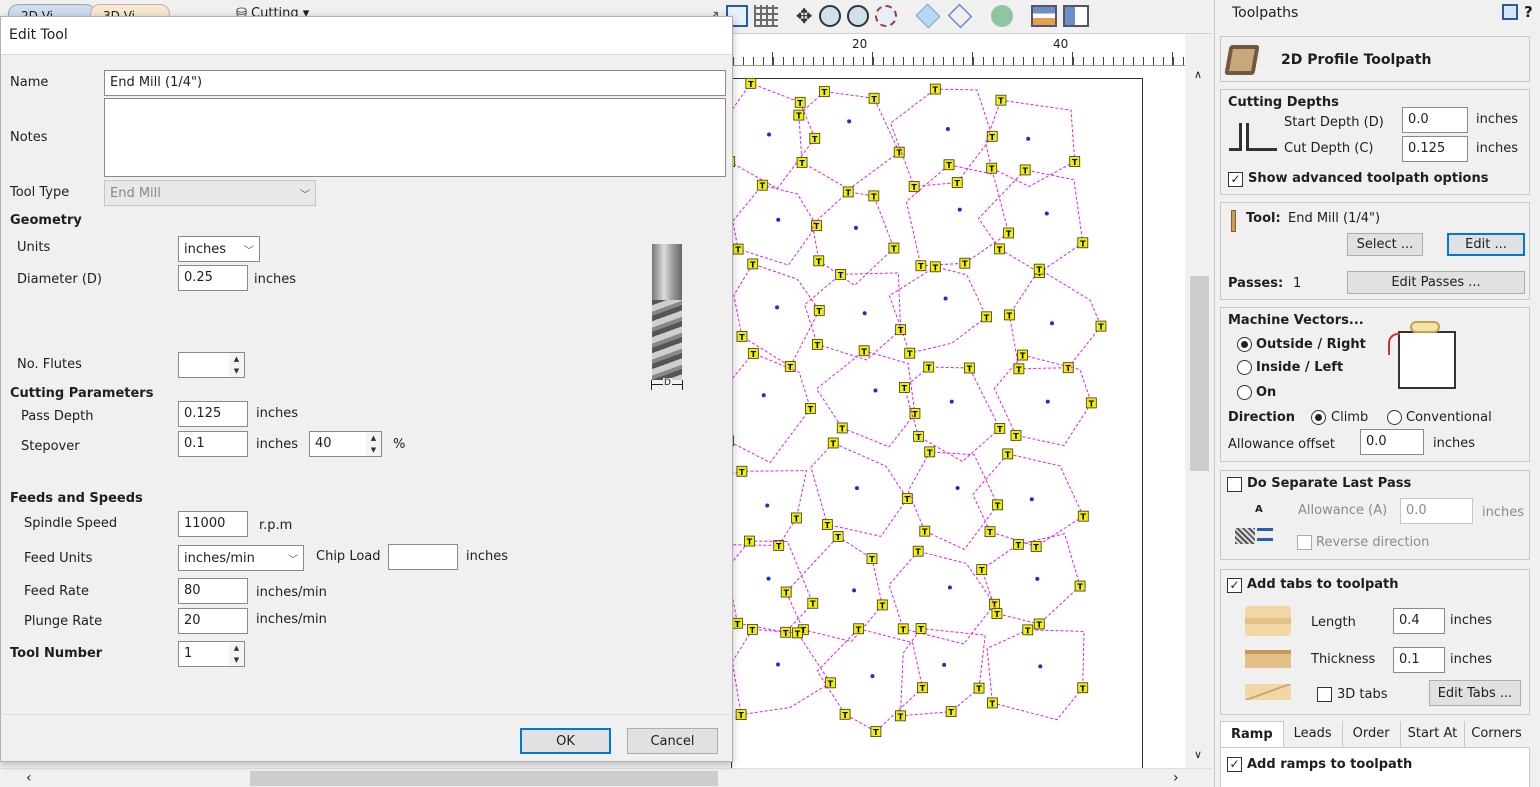  I want to click on h-scroll-thumb, so click(484, 778).